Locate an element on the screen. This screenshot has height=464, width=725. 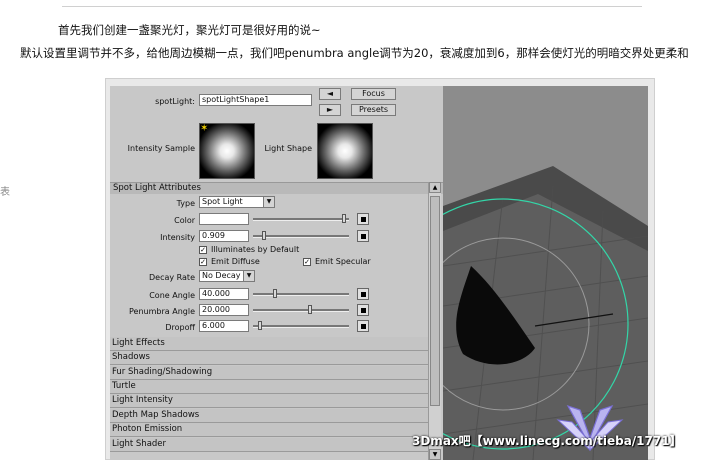
type-dropdown: Spot Light ▼ is located at coordinates (237, 202).